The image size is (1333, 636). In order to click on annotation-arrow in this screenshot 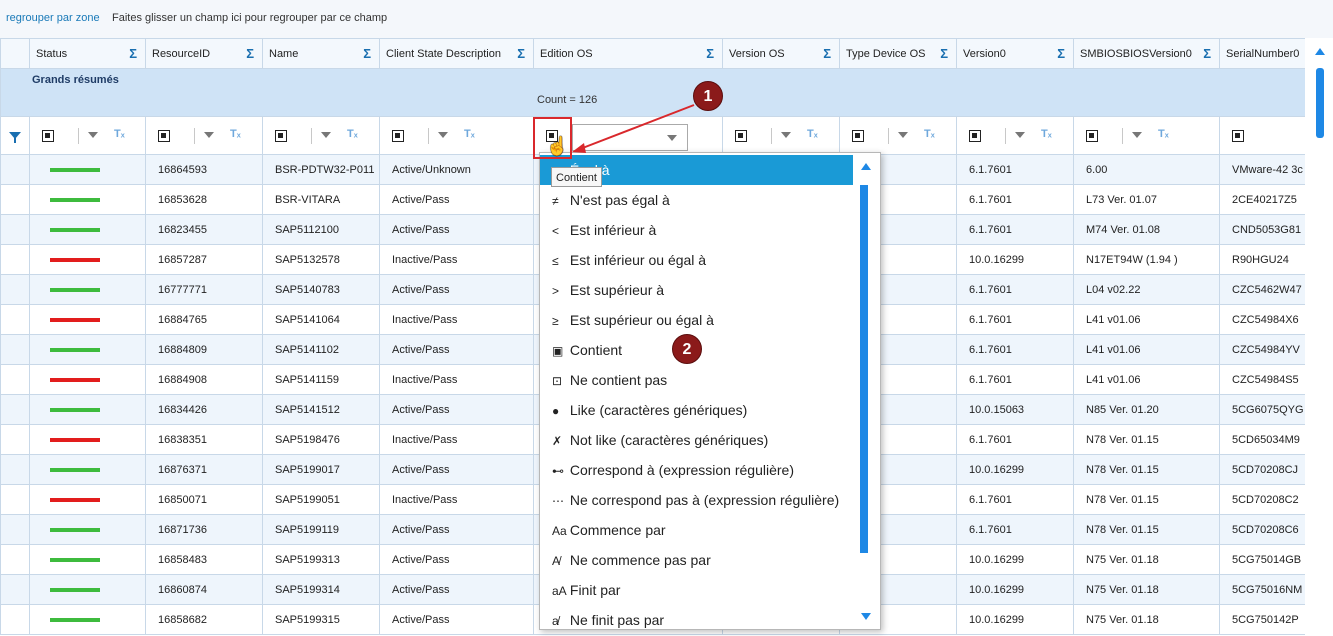, I will do `click(633, 128)`.